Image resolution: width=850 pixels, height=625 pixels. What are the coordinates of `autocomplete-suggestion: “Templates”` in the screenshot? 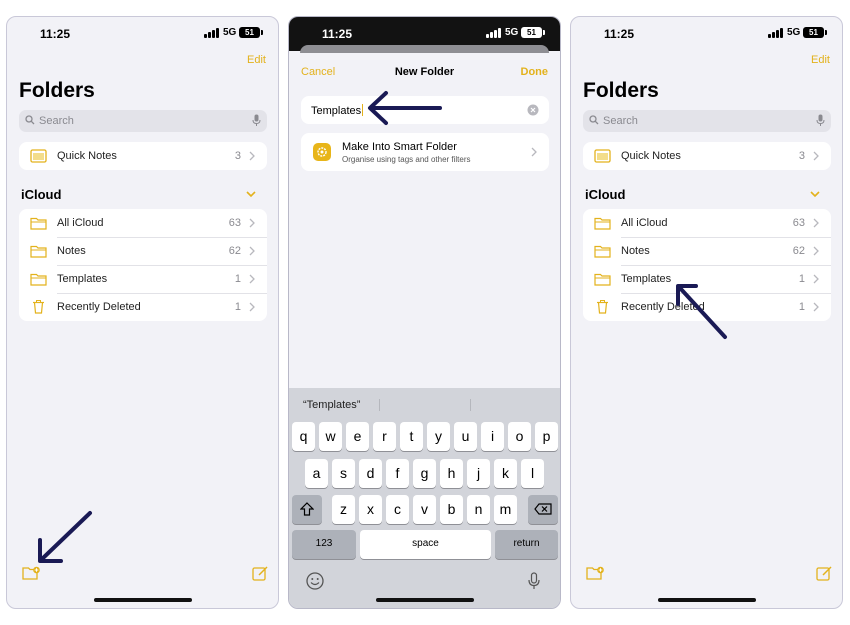 It's located at (331, 405).